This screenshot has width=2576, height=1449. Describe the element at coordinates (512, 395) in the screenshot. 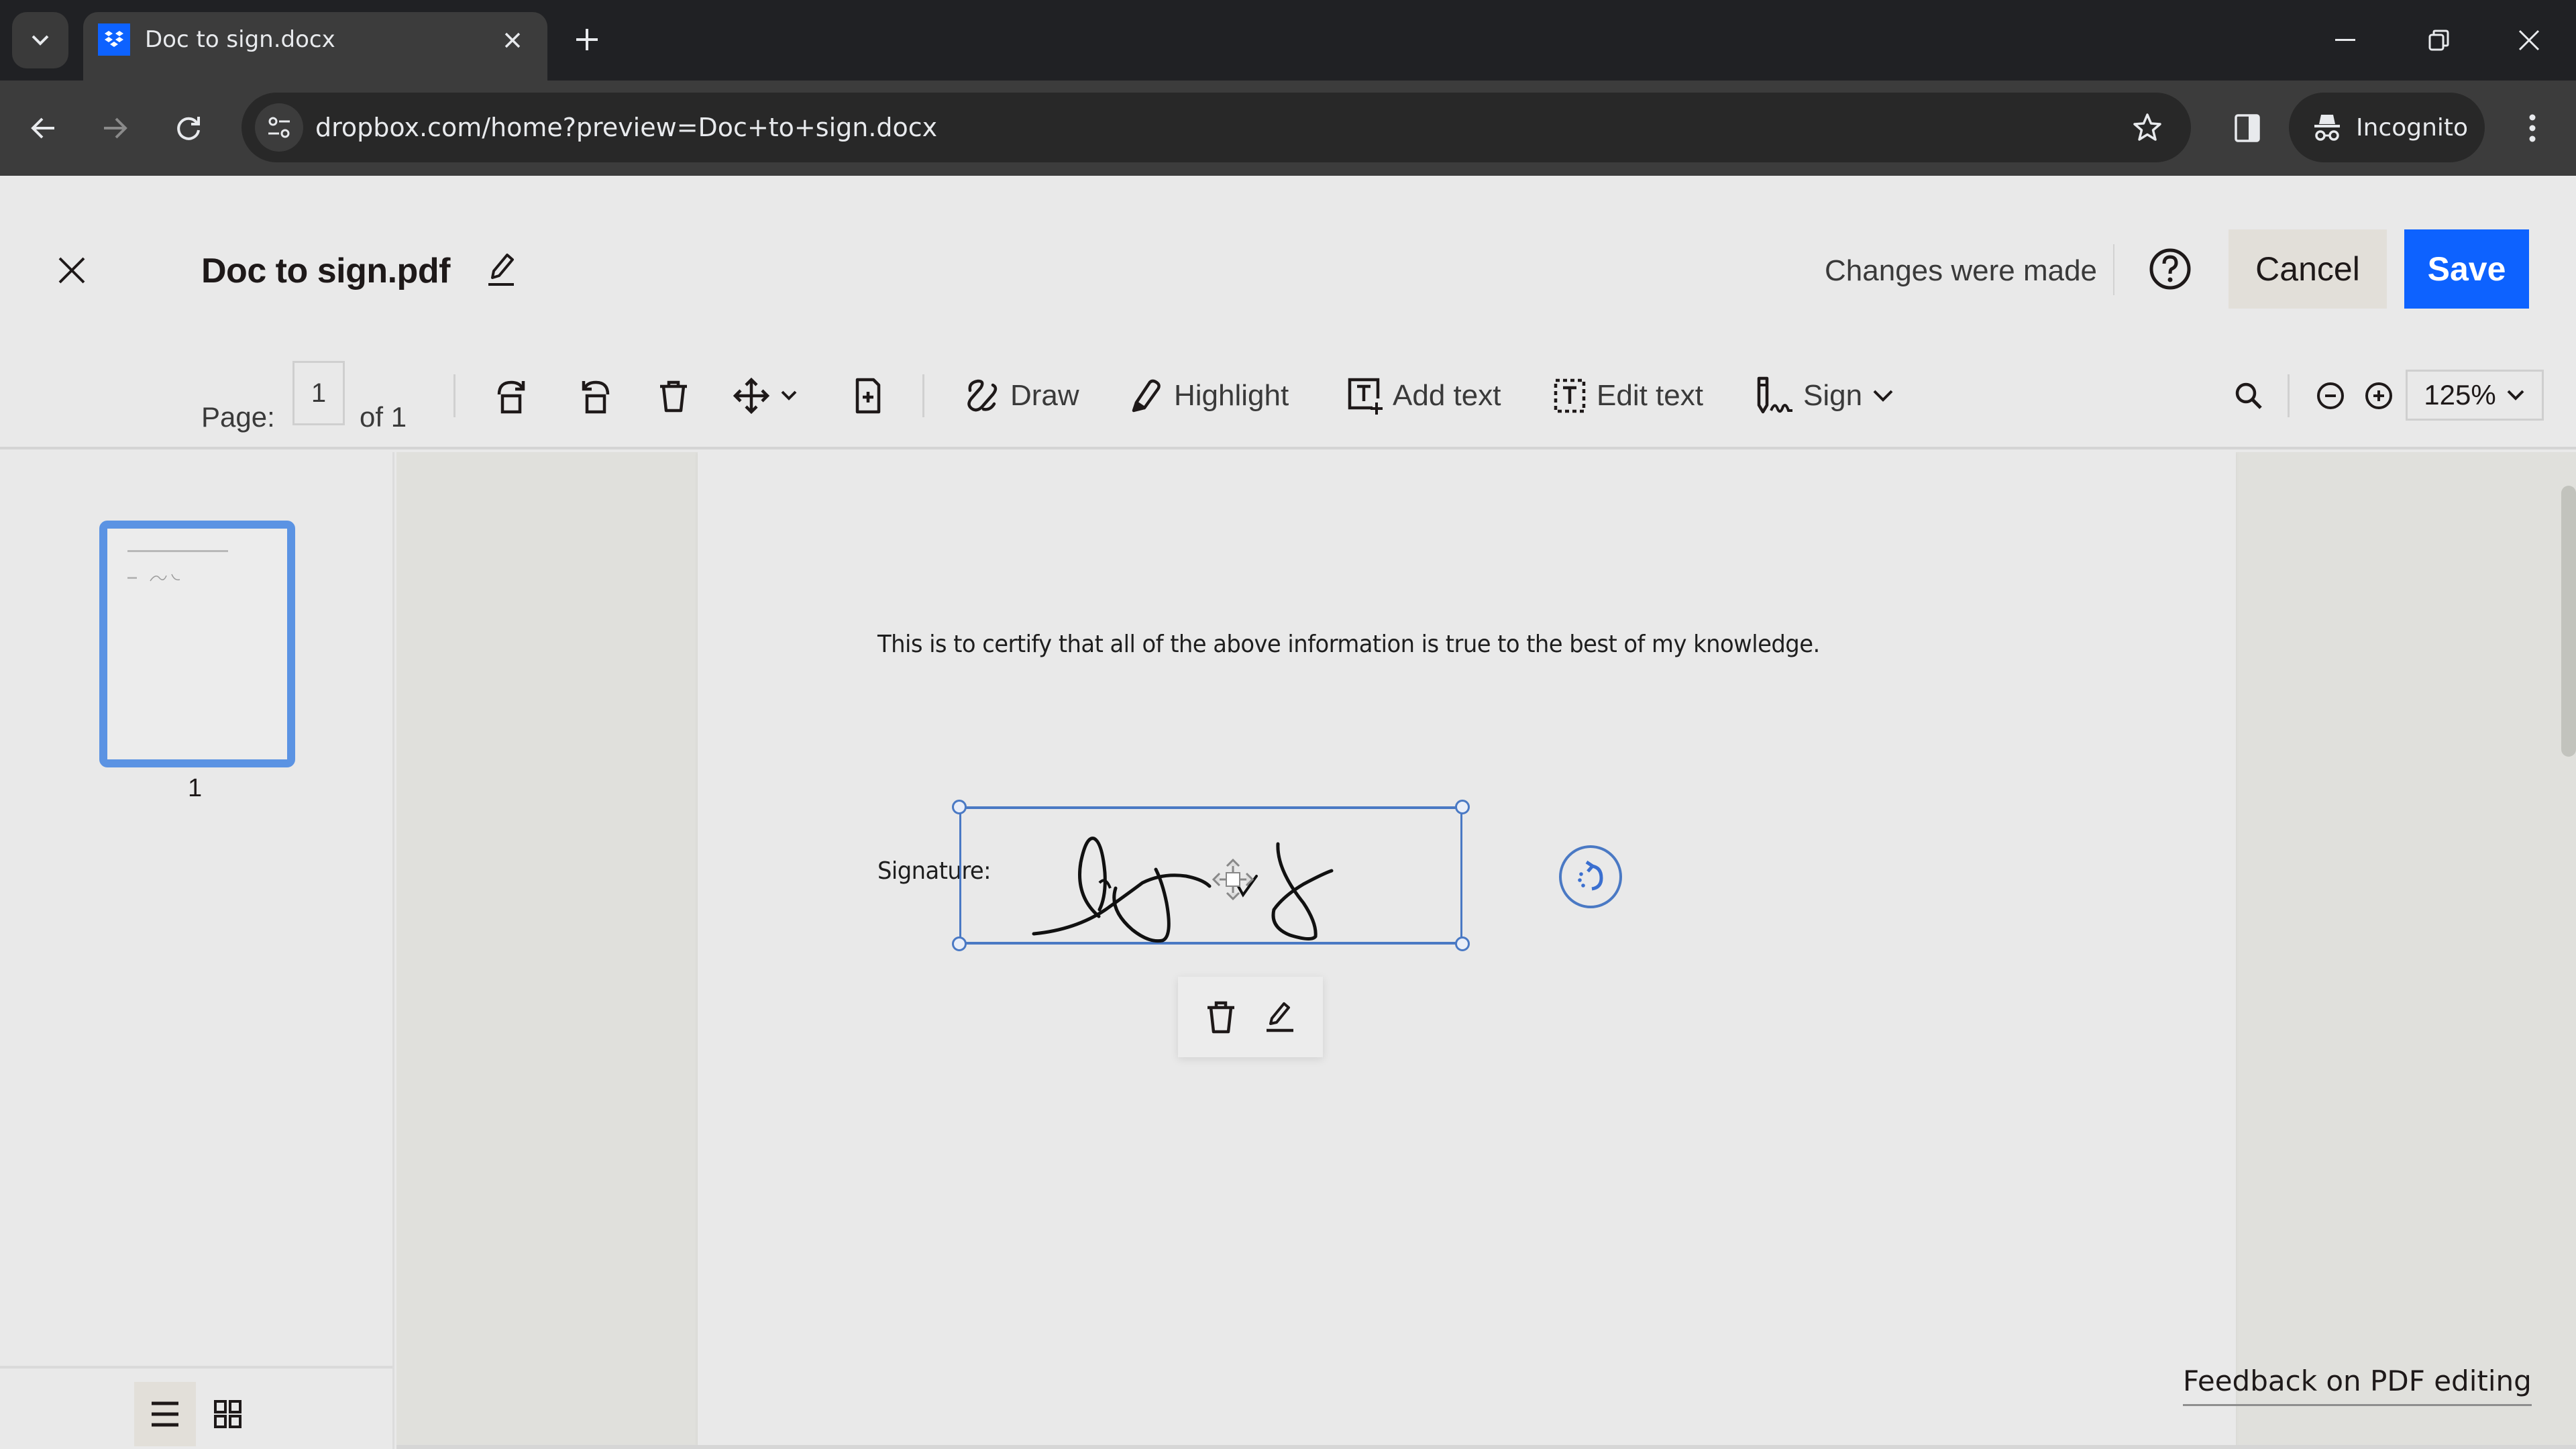

I see `rotate-clockwise-button` at that location.